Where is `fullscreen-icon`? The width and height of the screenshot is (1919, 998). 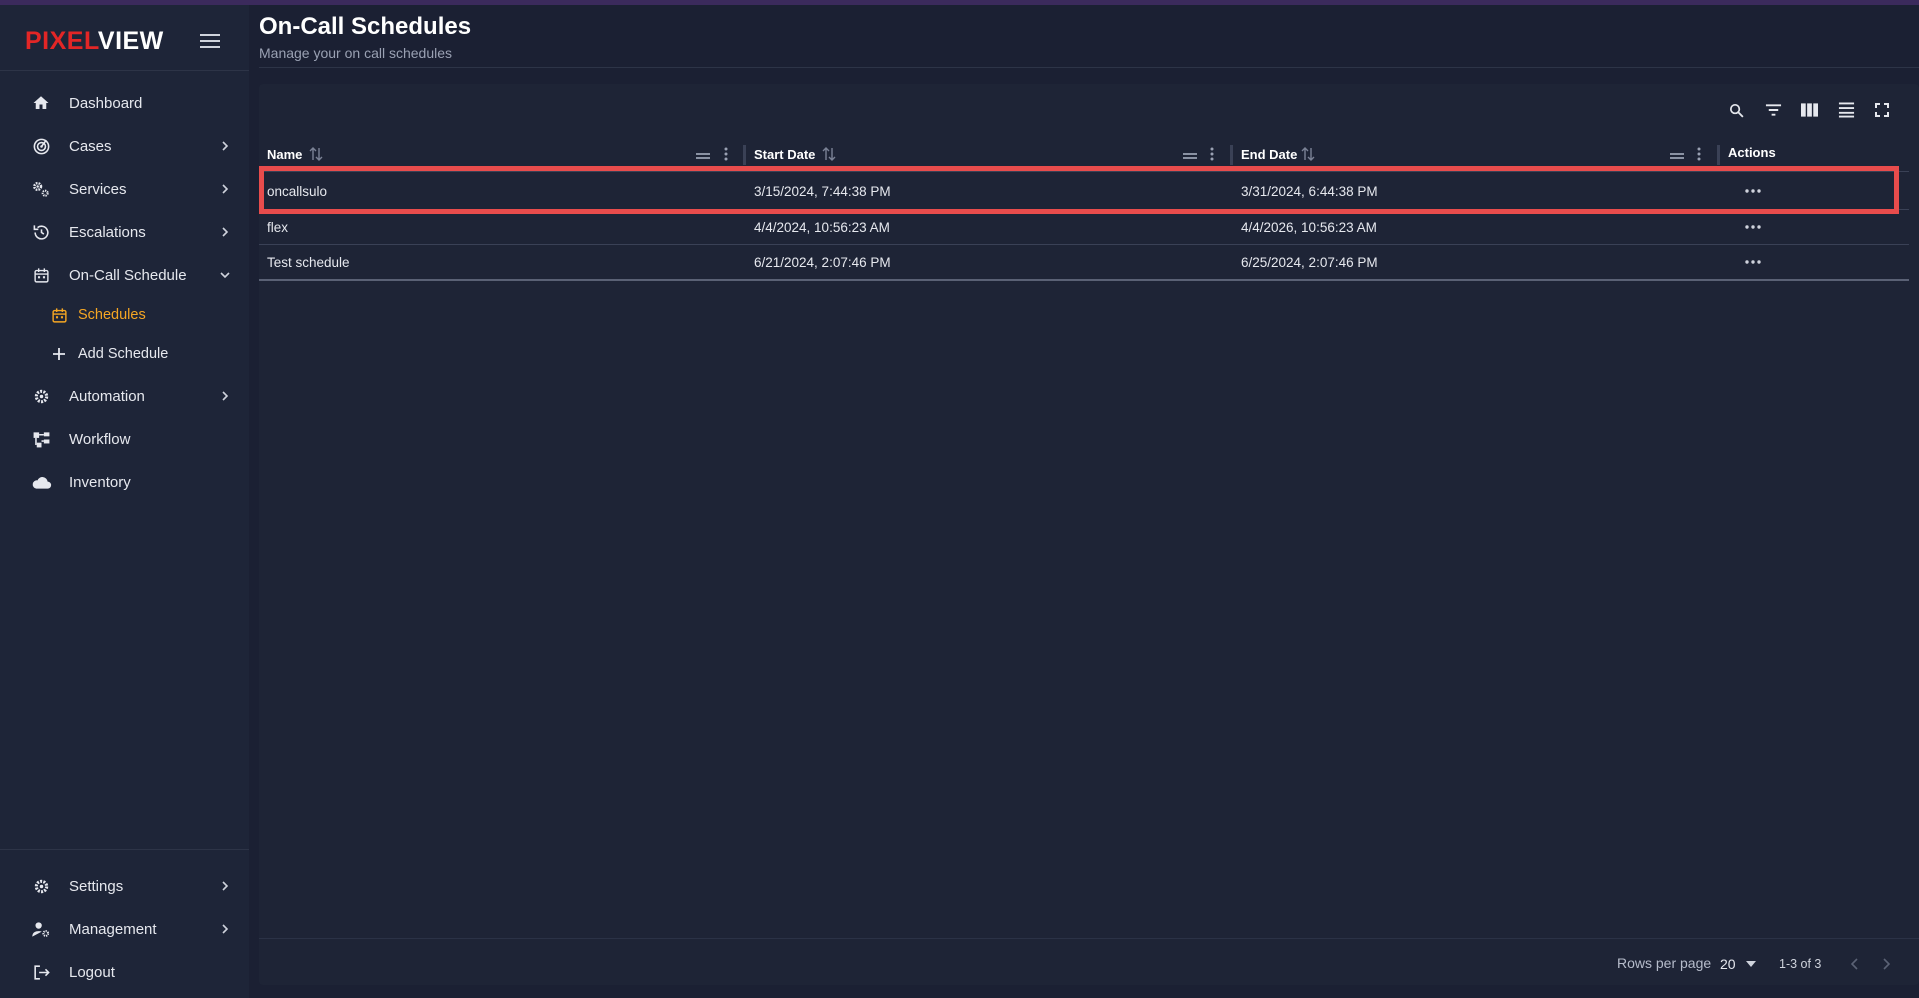
fullscreen-icon is located at coordinates (1882, 110).